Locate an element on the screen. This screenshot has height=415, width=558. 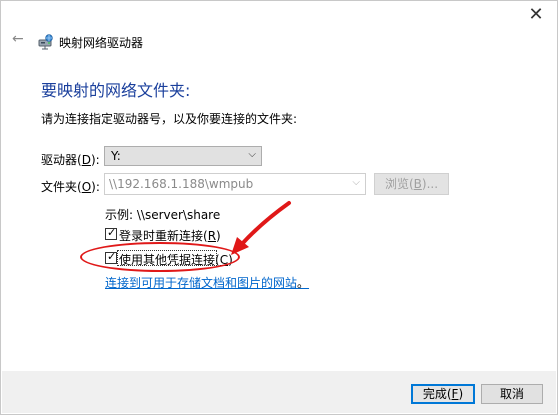
folder-path-value: \\192.168.1.188\wmpub is located at coordinates (181, 184).